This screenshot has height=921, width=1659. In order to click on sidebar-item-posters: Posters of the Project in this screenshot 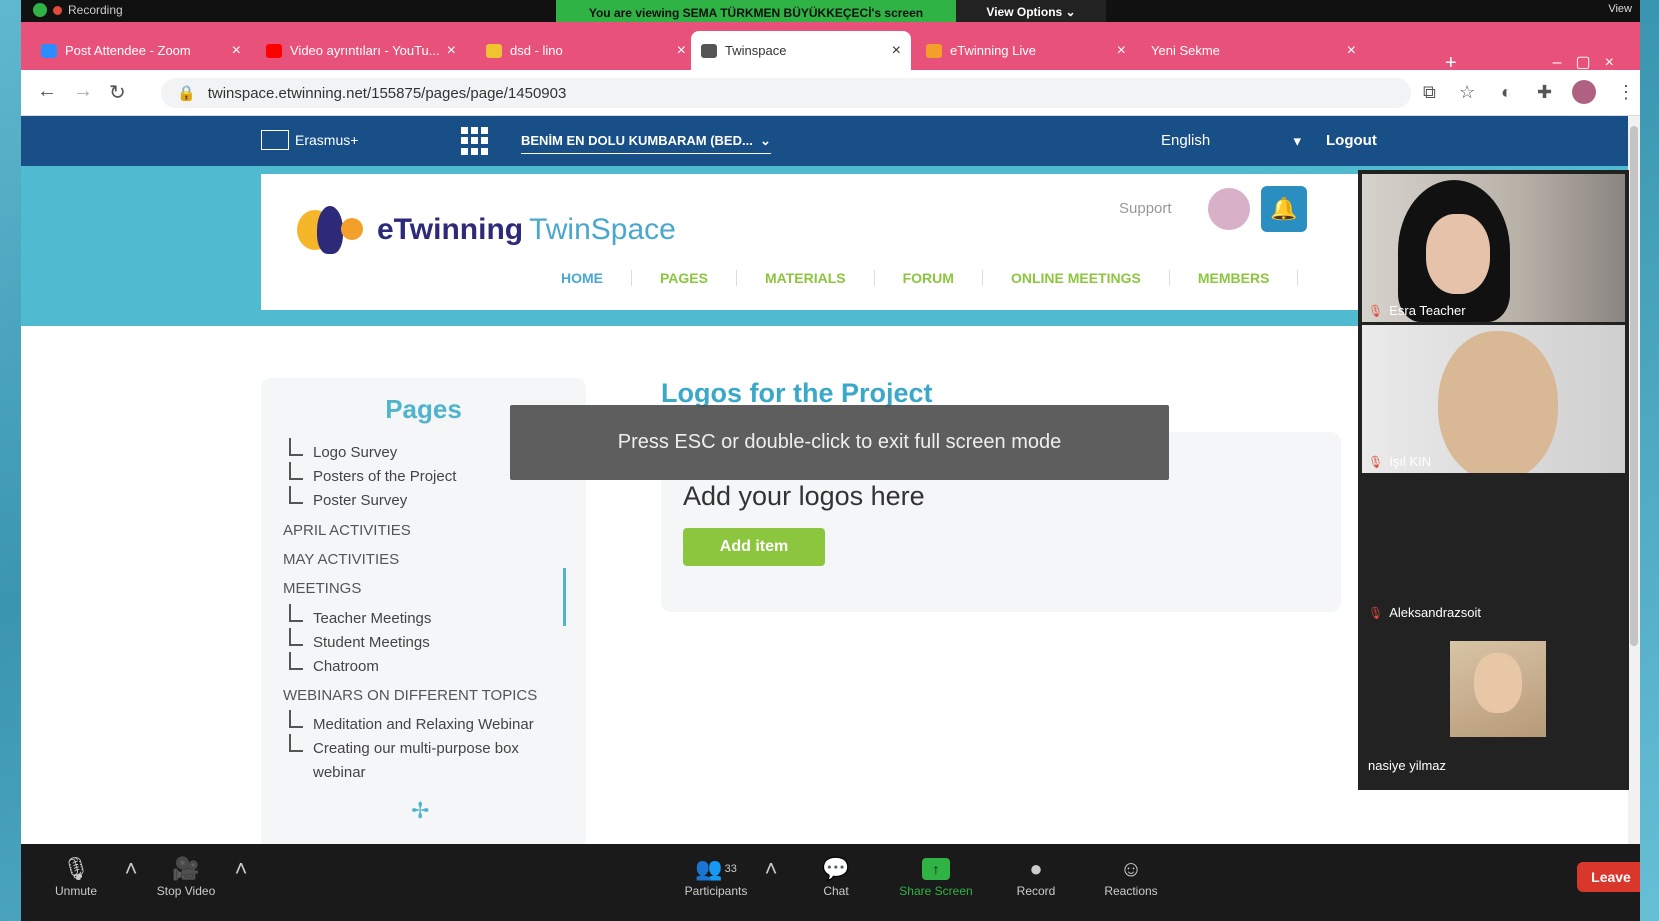, I will do `click(372, 473)`.